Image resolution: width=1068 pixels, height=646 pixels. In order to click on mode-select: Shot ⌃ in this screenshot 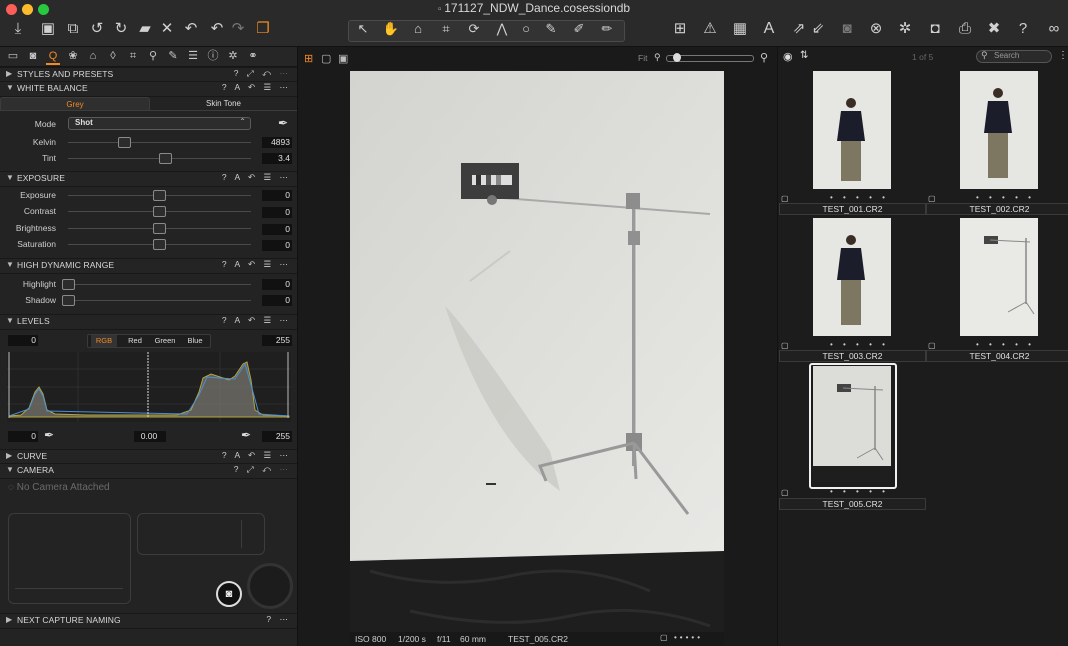, I will do `click(159, 123)`.